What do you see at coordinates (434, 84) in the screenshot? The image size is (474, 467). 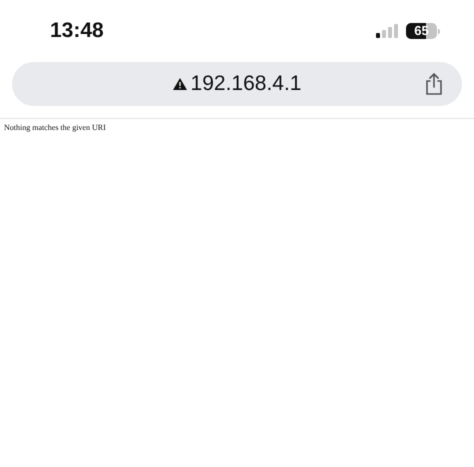 I see `share-icon` at bounding box center [434, 84].